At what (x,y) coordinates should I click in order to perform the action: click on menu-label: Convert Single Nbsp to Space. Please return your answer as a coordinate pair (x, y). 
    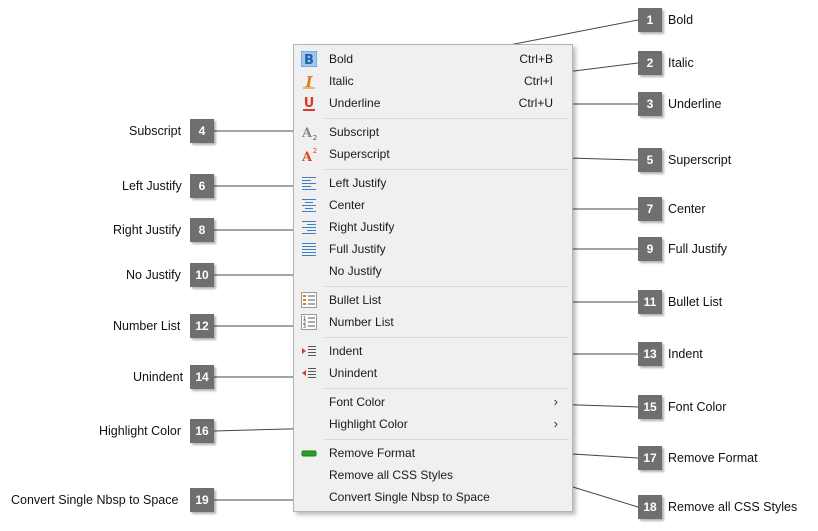
    Looking at the image, I should click on (409, 497).